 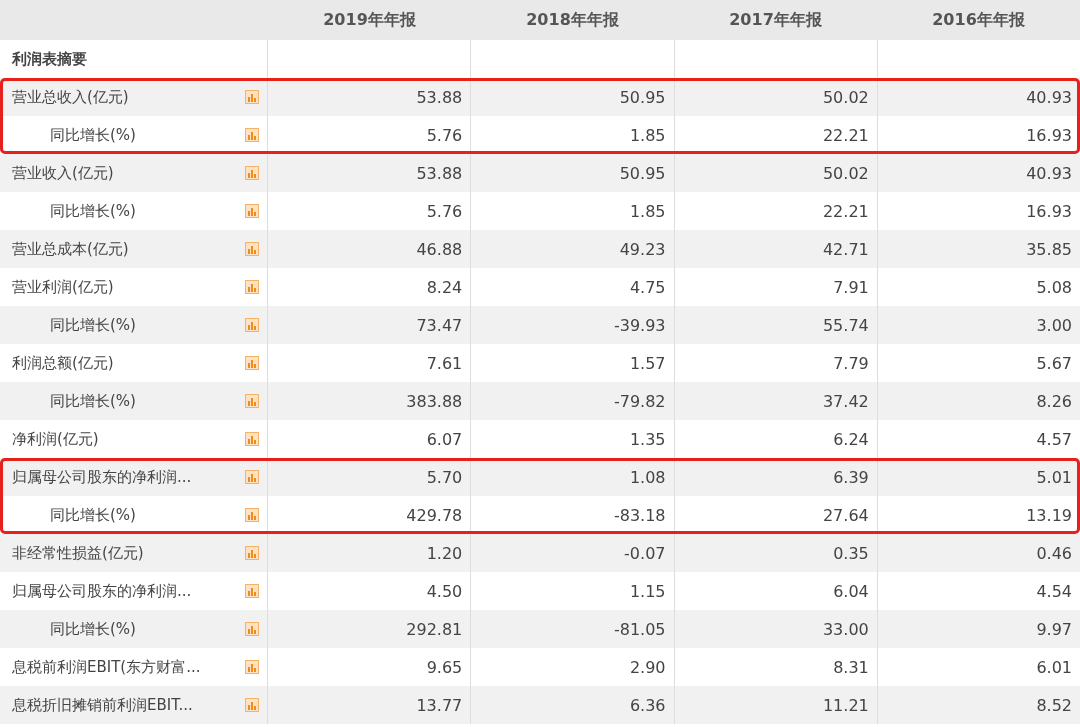 I want to click on table-cell: 6.04, so click(x=851, y=591).